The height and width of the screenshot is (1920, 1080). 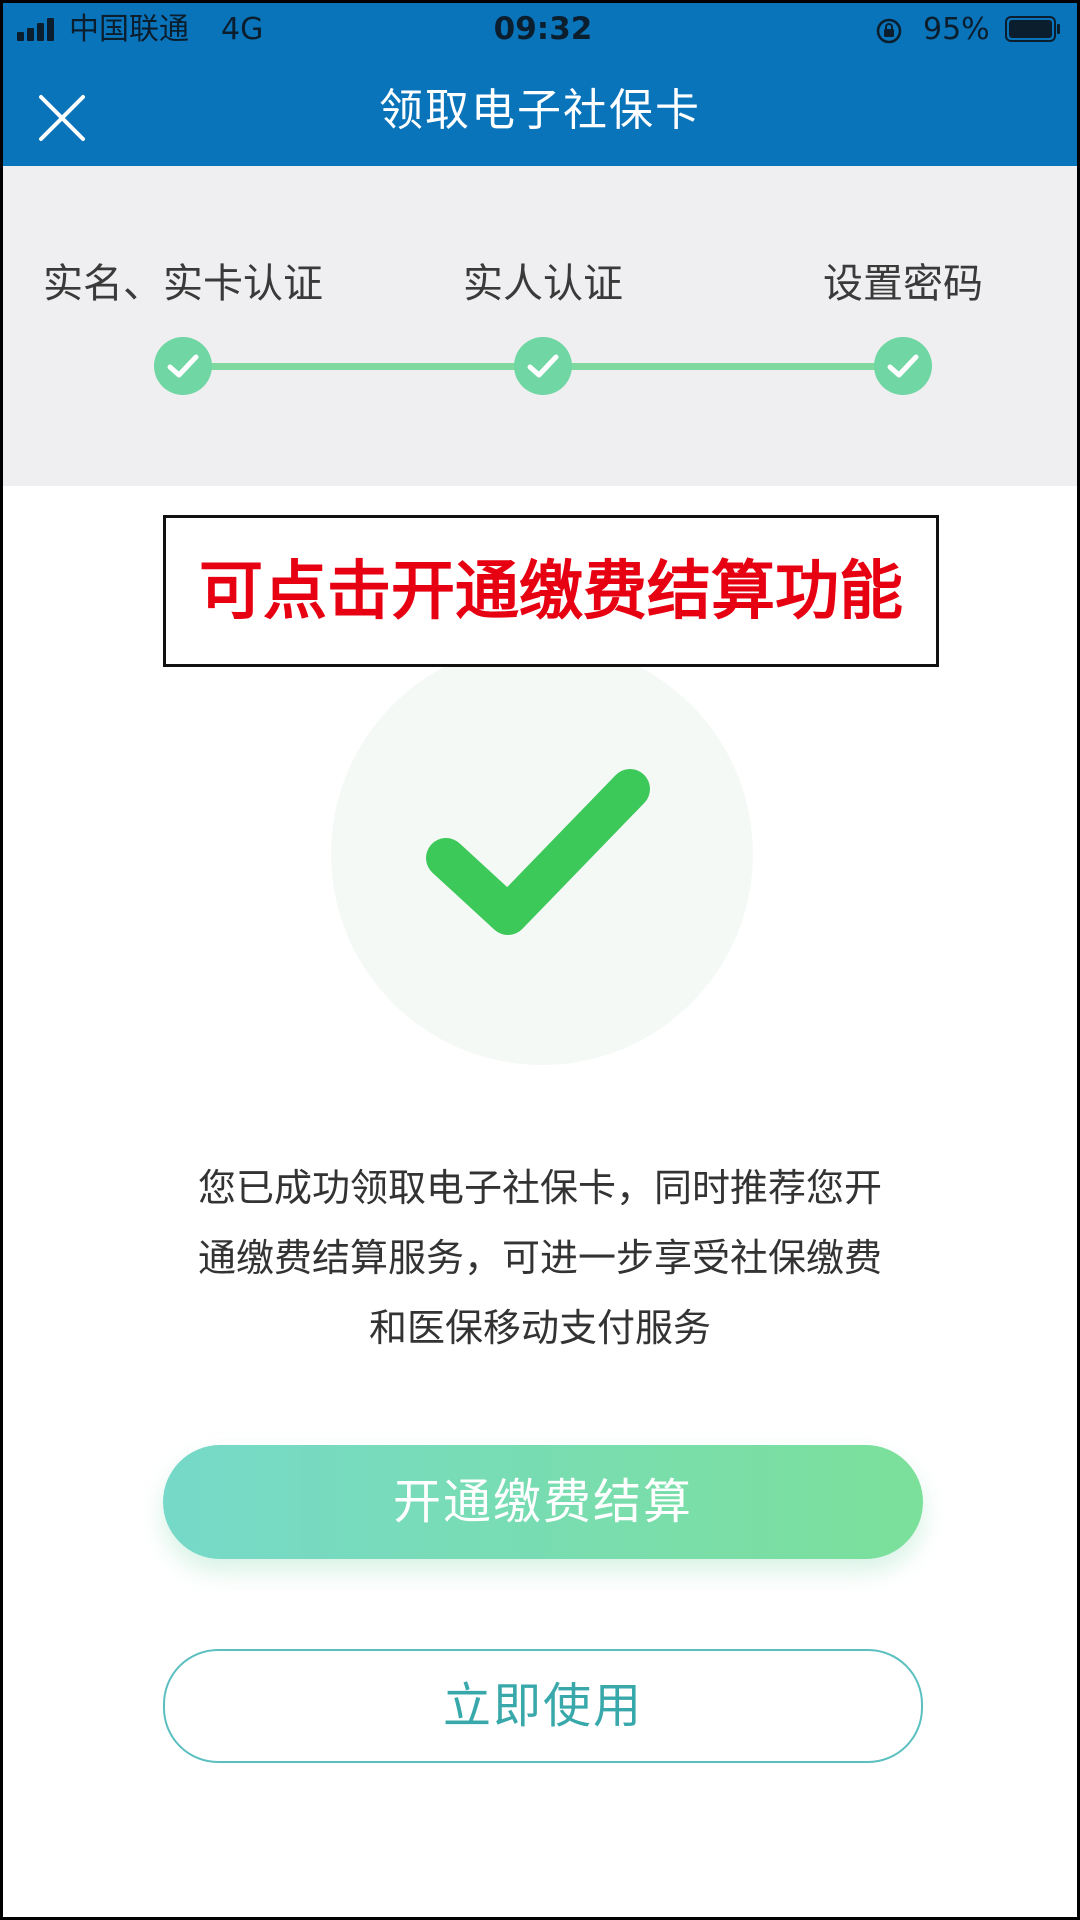 I want to click on top-bar: 中国联通 4G 09:32 95% 领取电子社保卡, so click(x=540, y=84).